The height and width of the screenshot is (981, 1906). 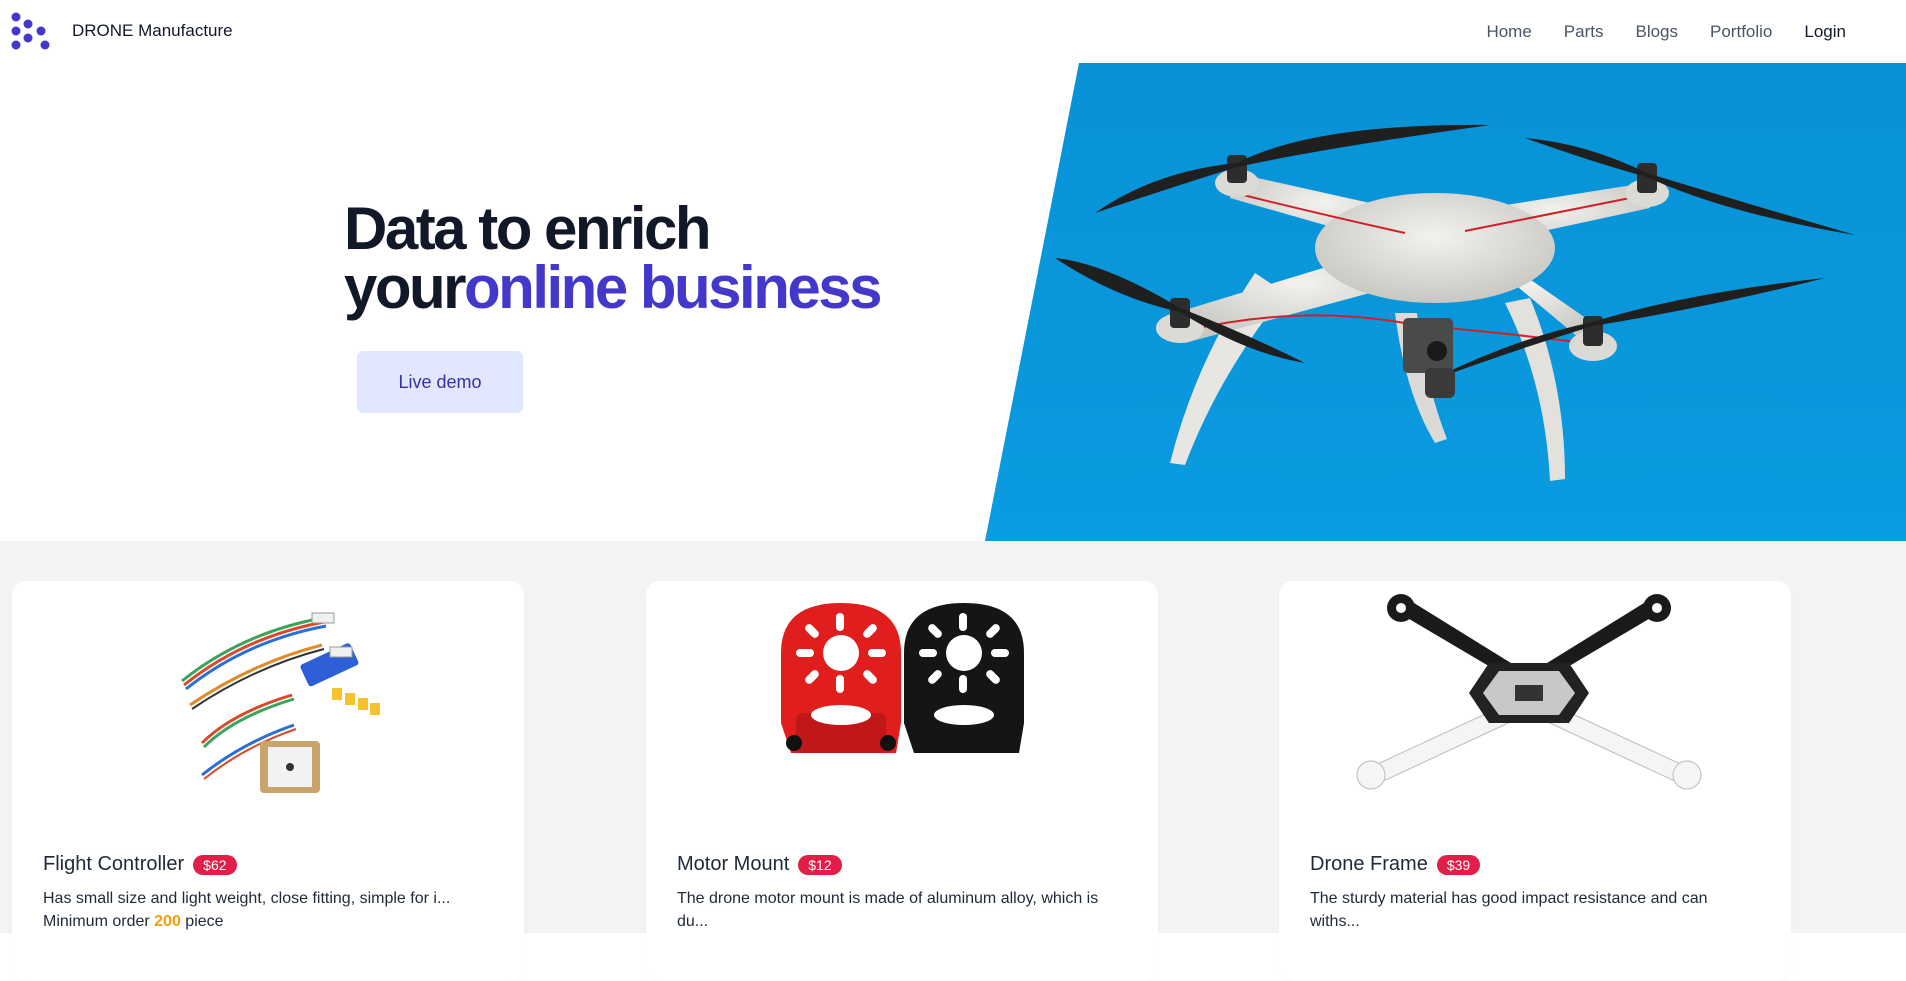 What do you see at coordinates (673, 287) in the screenshot?
I see `hero-title-accent: online business` at bounding box center [673, 287].